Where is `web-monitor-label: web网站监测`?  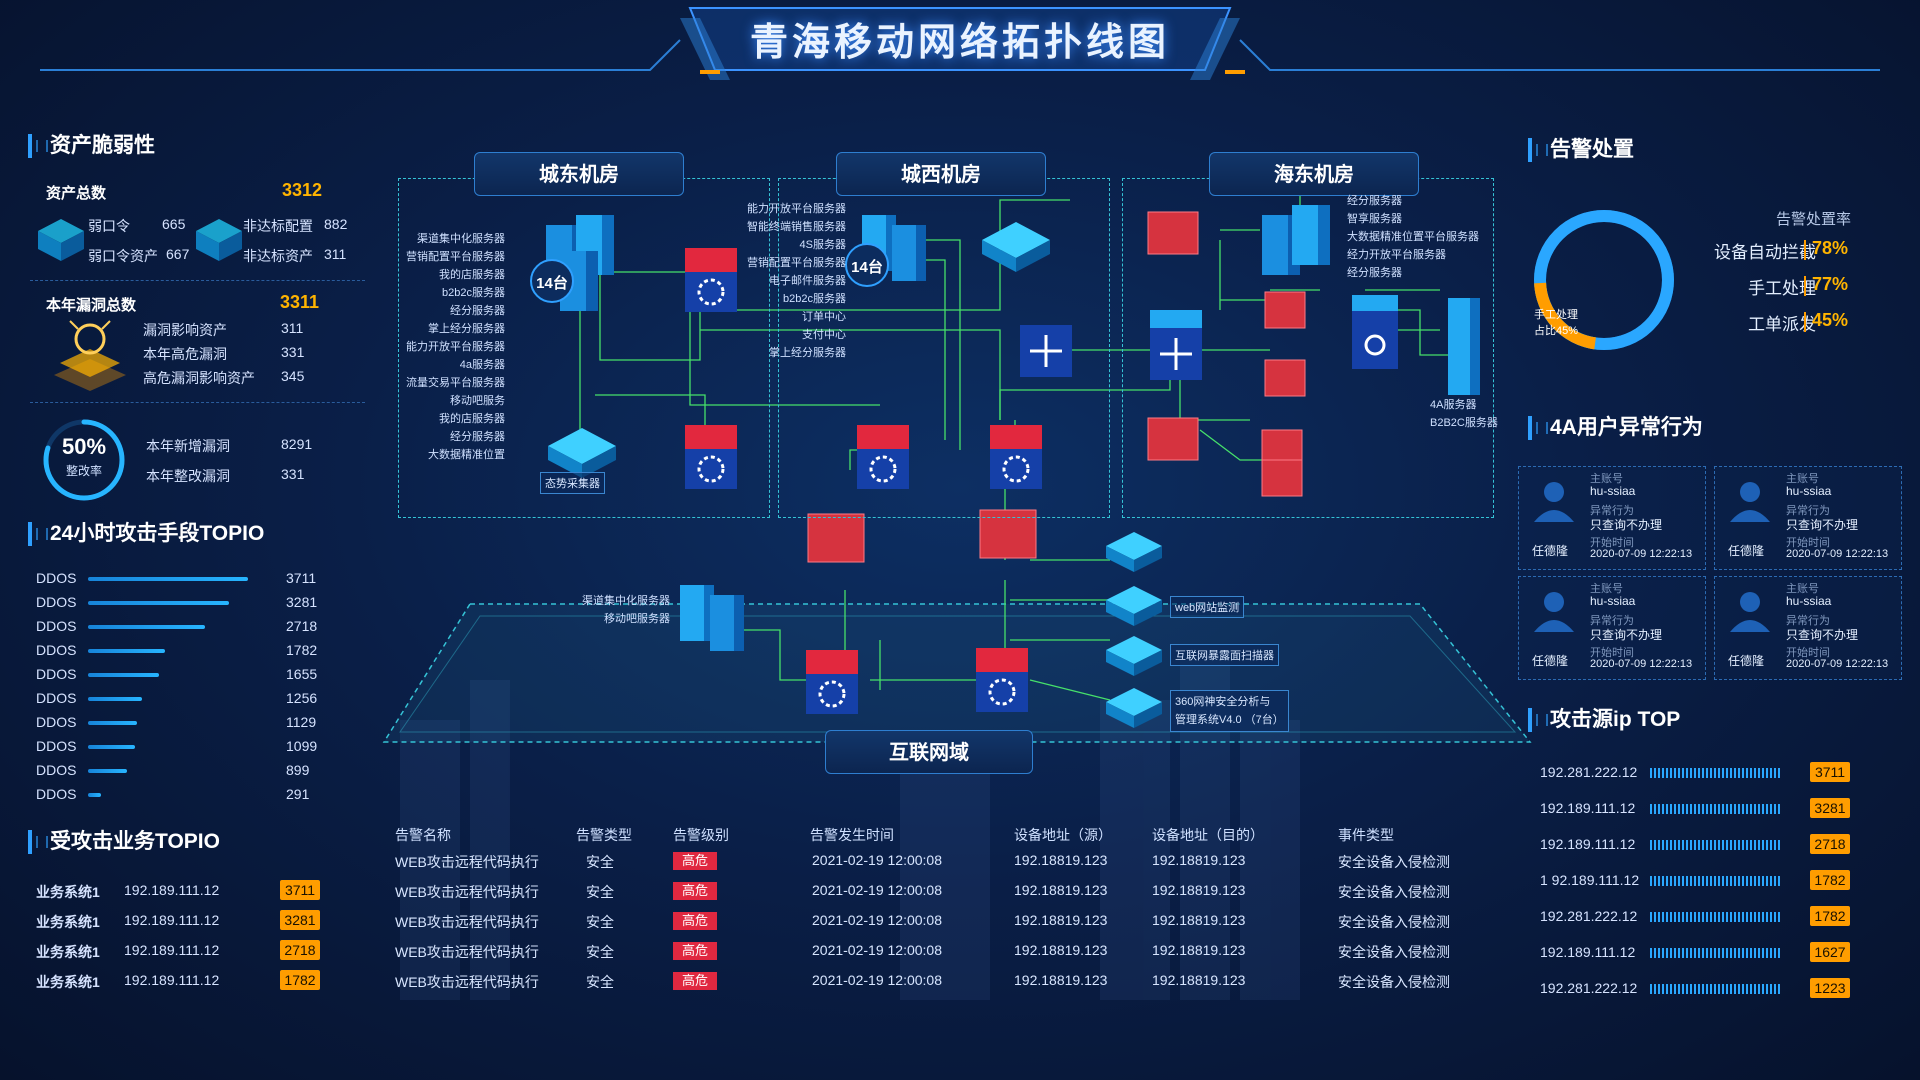
web-monitor-label: web网站监测 is located at coordinates (1207, 607).